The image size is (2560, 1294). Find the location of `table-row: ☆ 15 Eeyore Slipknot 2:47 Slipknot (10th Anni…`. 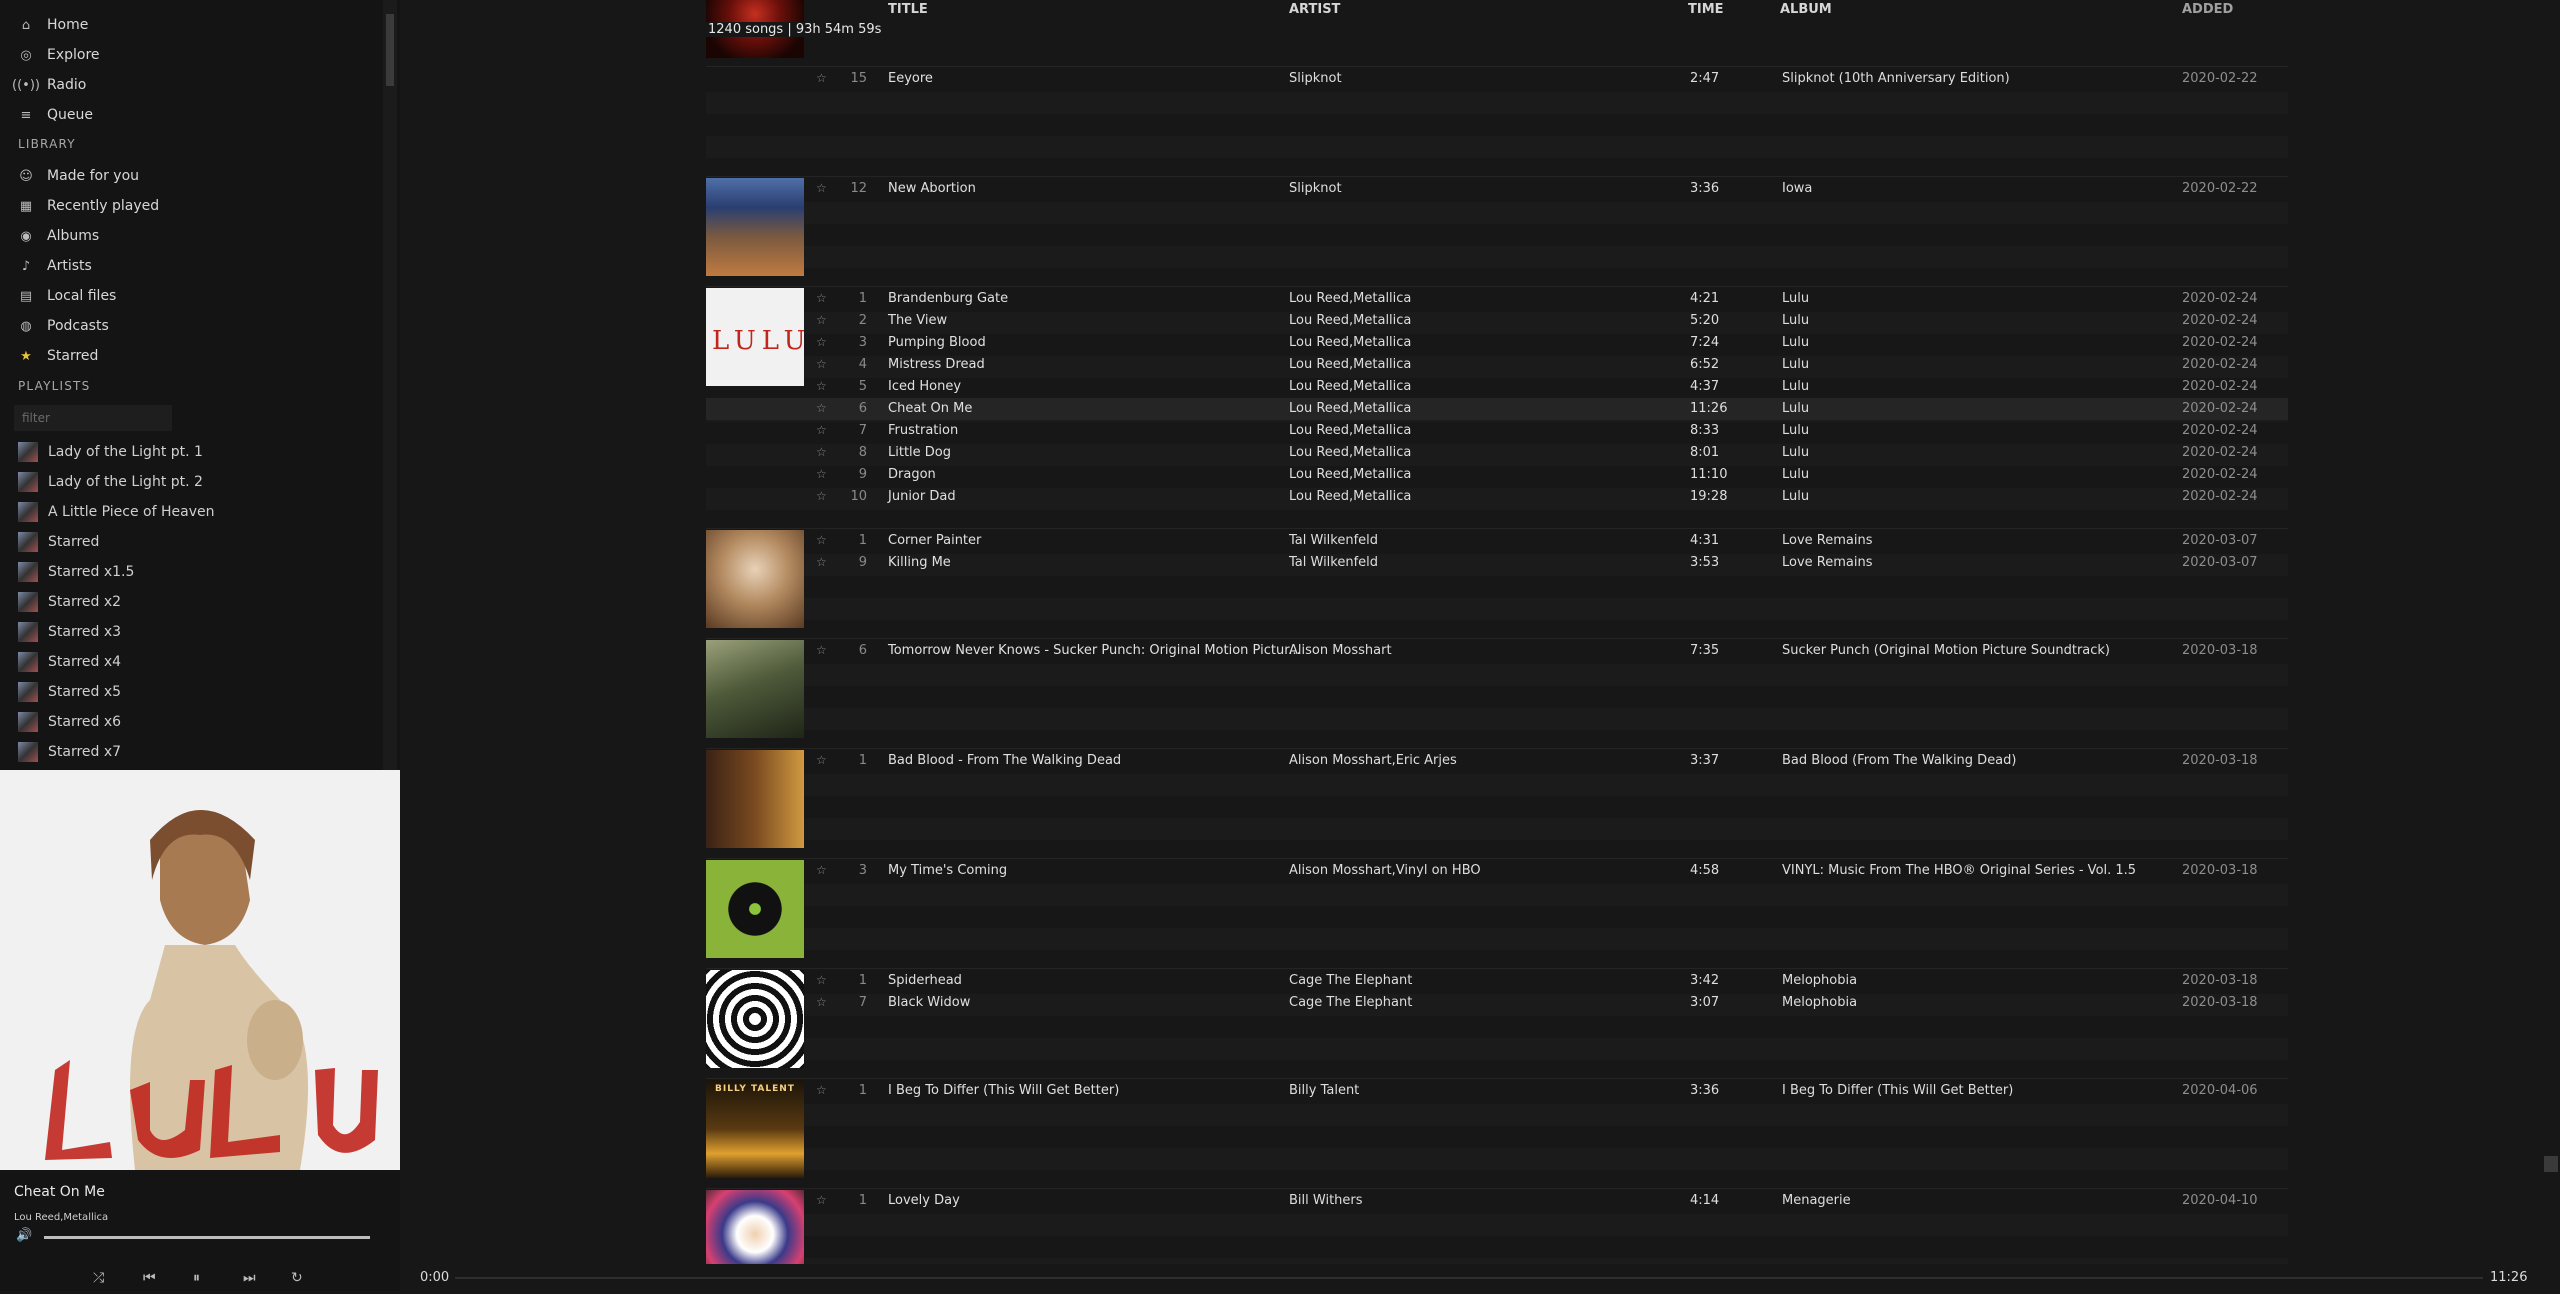

table-row: ☆ 15 Eeyore Slipknot 2:47 Slipknot (10th Anni… is located at coordinates (1497, 79).